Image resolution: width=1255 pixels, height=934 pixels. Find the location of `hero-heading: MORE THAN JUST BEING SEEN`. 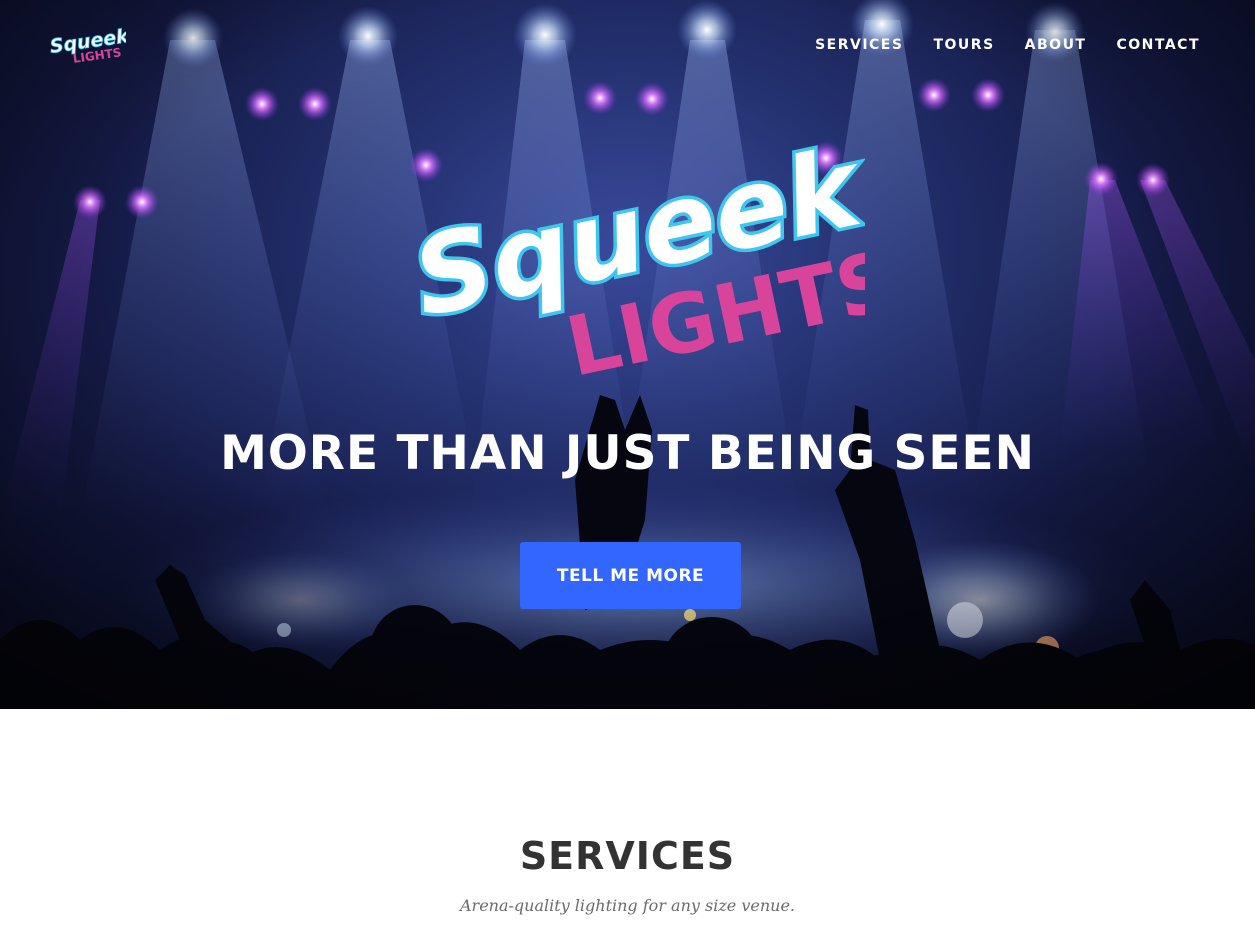

hero-heading: MORE THAN JUST BEING SEEN is located at coordinates (627, 453).